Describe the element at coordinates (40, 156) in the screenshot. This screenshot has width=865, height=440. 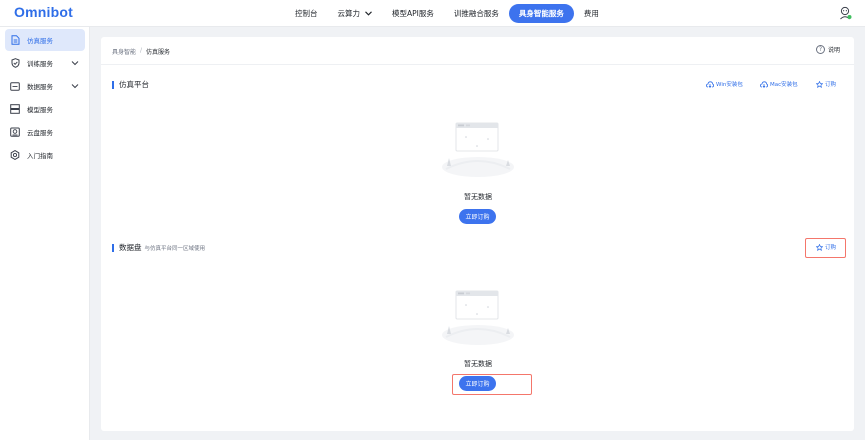
I see `sidebar-item-label: 入门指南` at that location.